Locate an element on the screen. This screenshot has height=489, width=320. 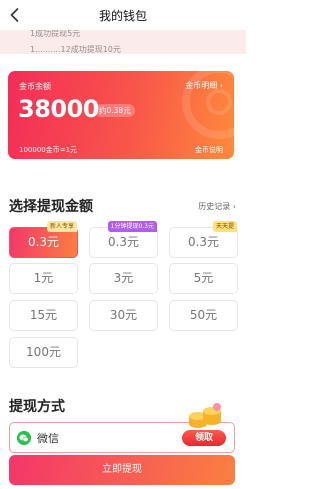
wechat-icon is located at coordinates (24, 438).